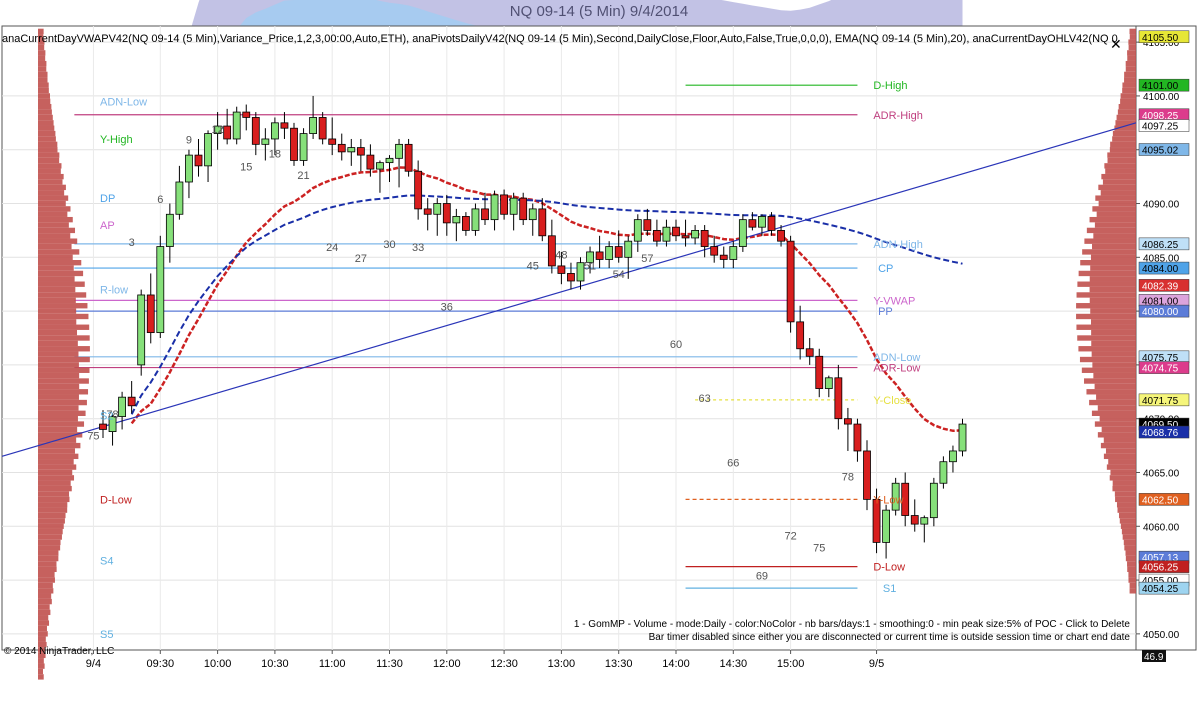 This screenshot has width=1198, height=703. Describe the element at coordinates (1164, 37) in the screenshot. I see `price-badge: 4105.50` at that location.